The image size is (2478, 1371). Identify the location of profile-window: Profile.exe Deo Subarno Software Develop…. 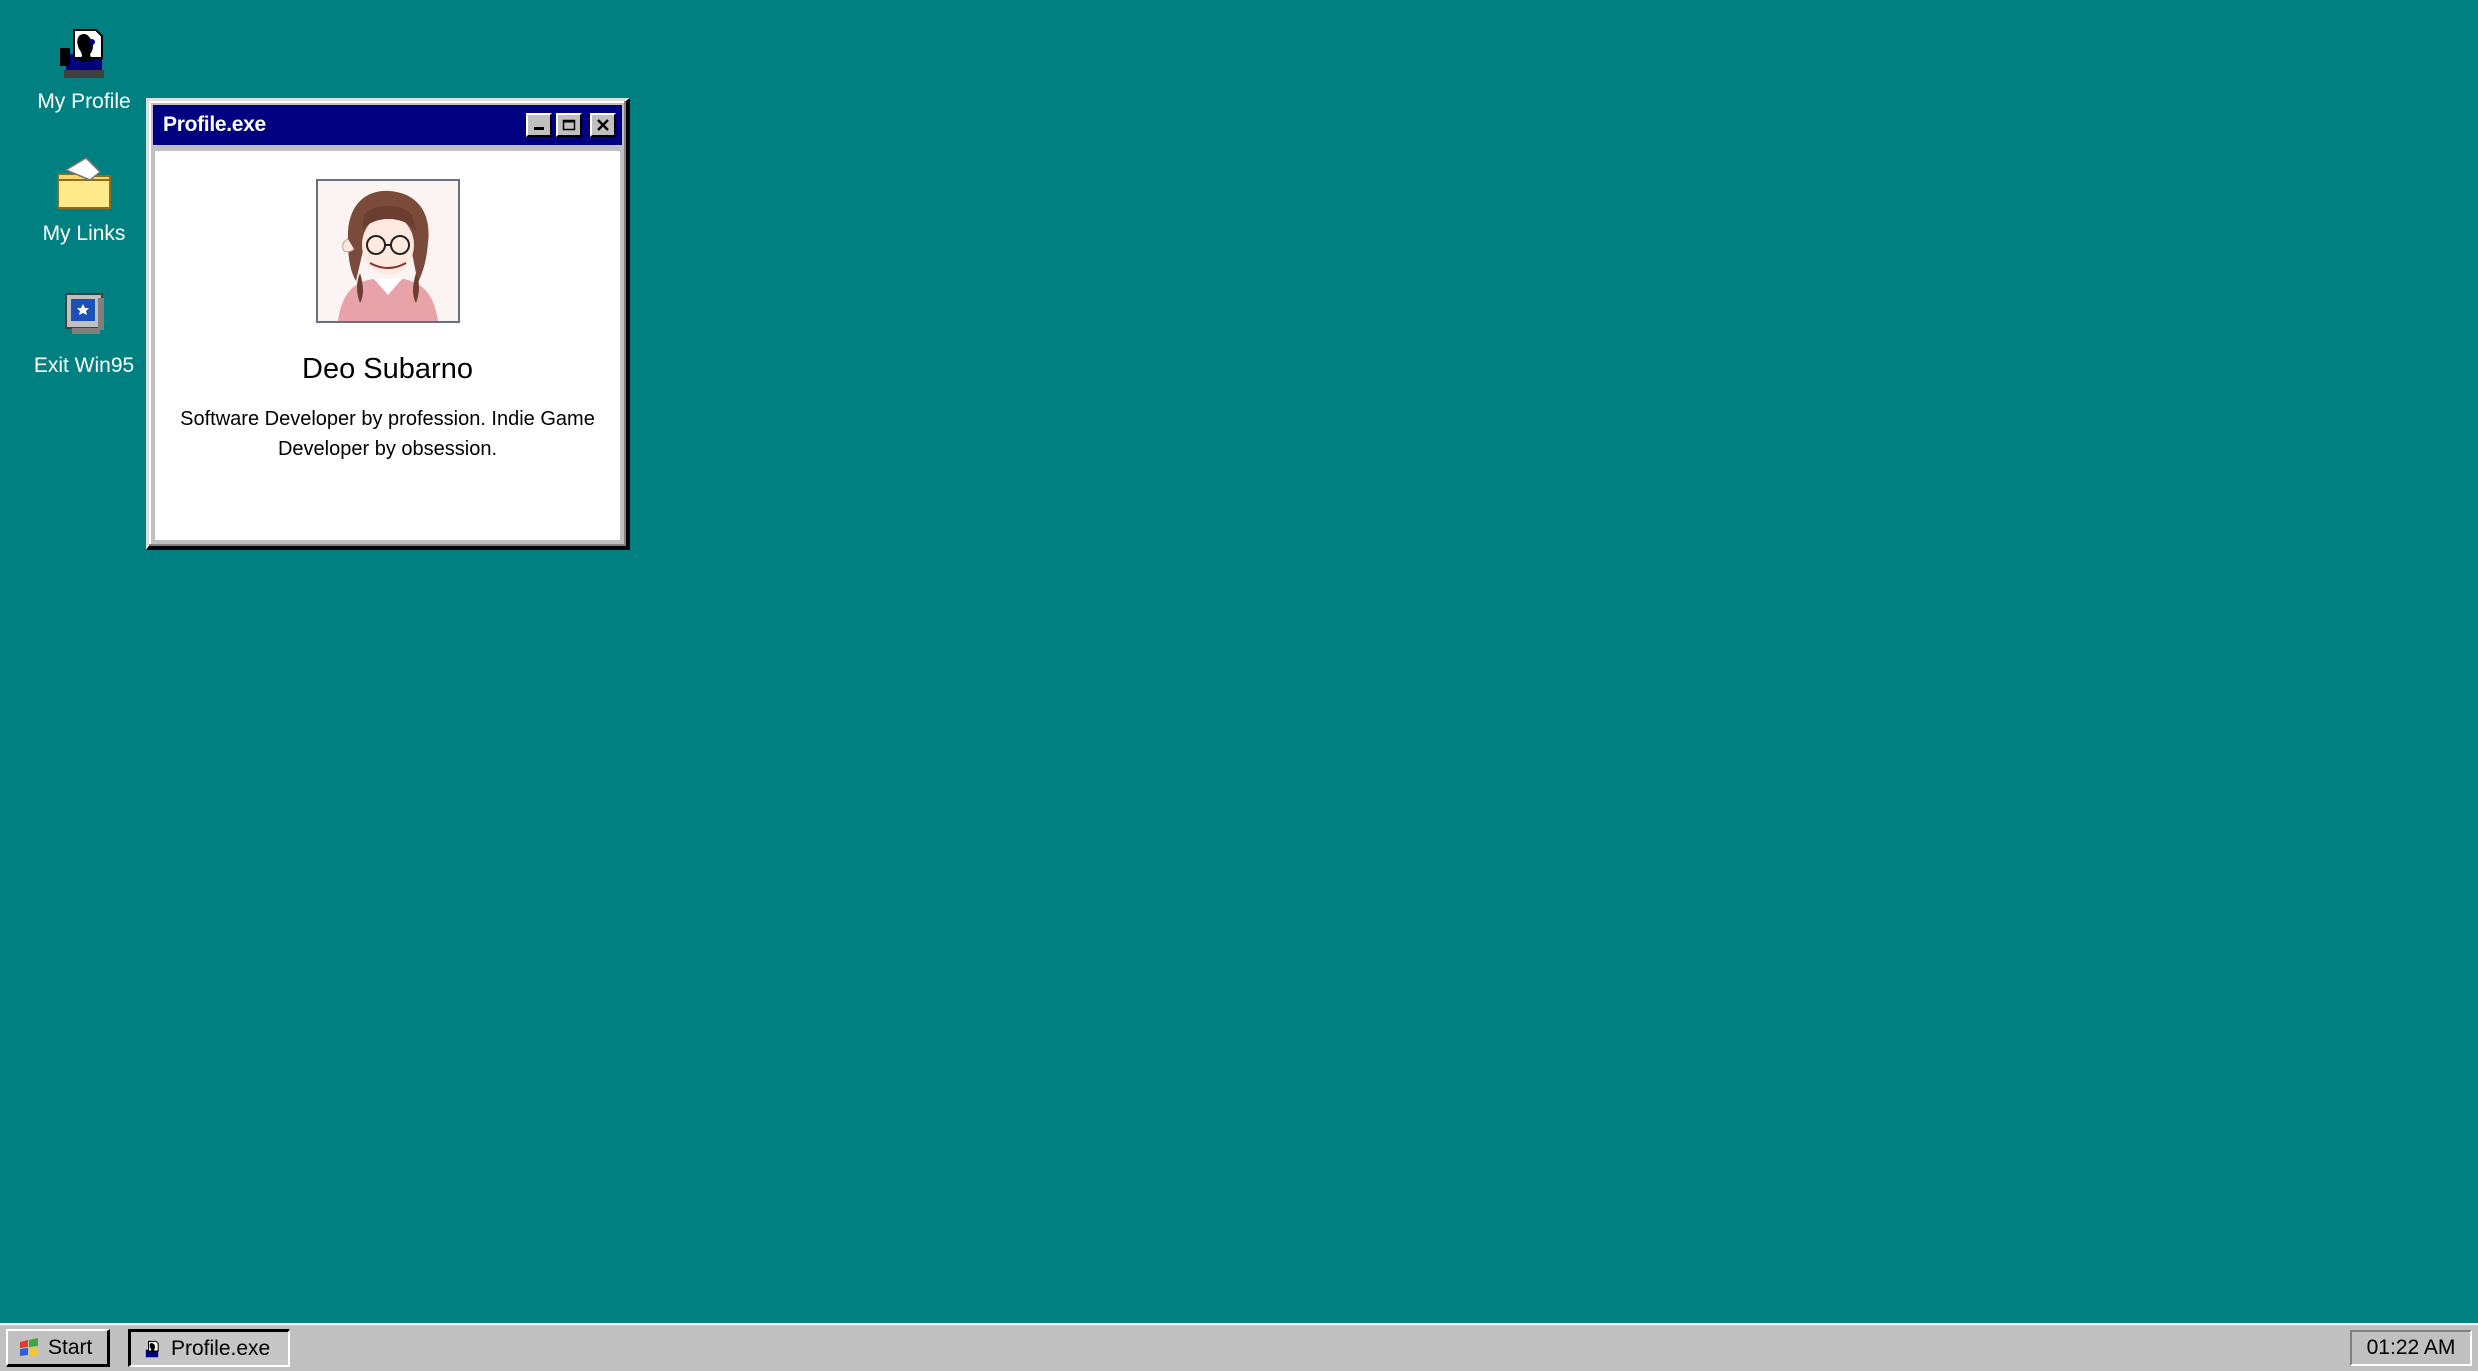
(388, 324).